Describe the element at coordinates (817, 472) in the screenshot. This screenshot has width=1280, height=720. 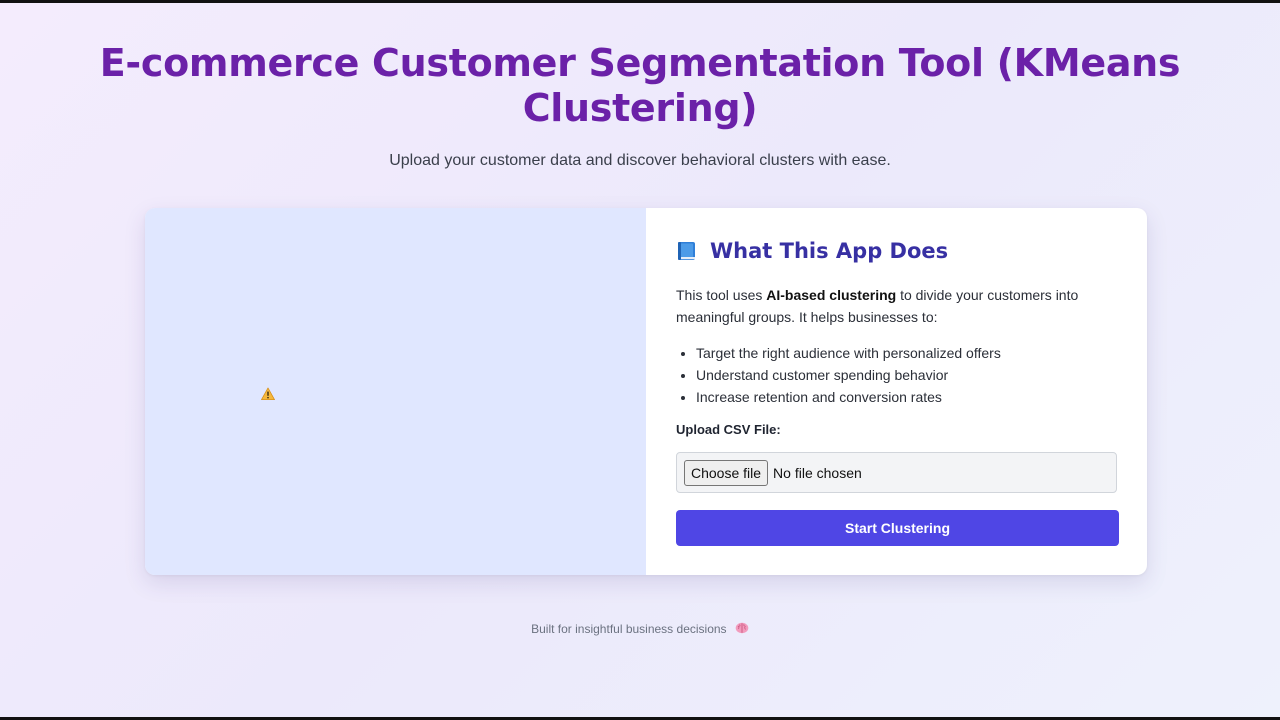
I see `file-status: No file chosen` at that location.